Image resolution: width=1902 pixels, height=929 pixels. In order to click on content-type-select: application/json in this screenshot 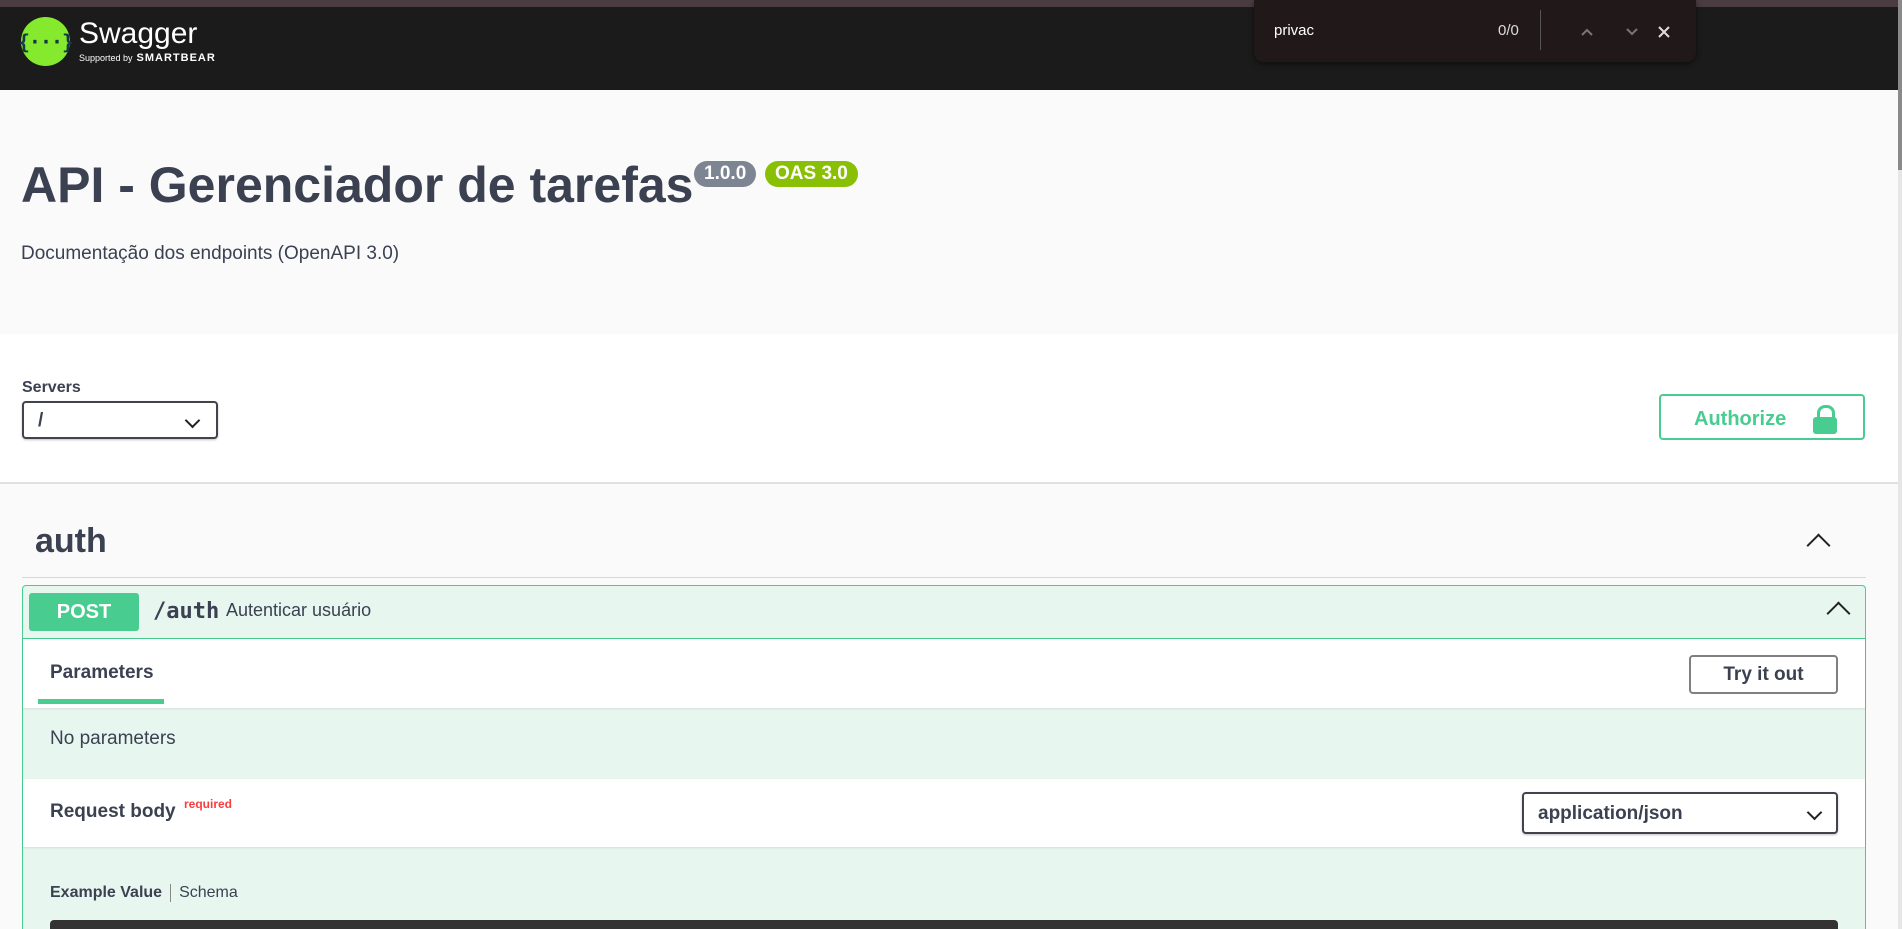, I will do `click(1680, 813)`.